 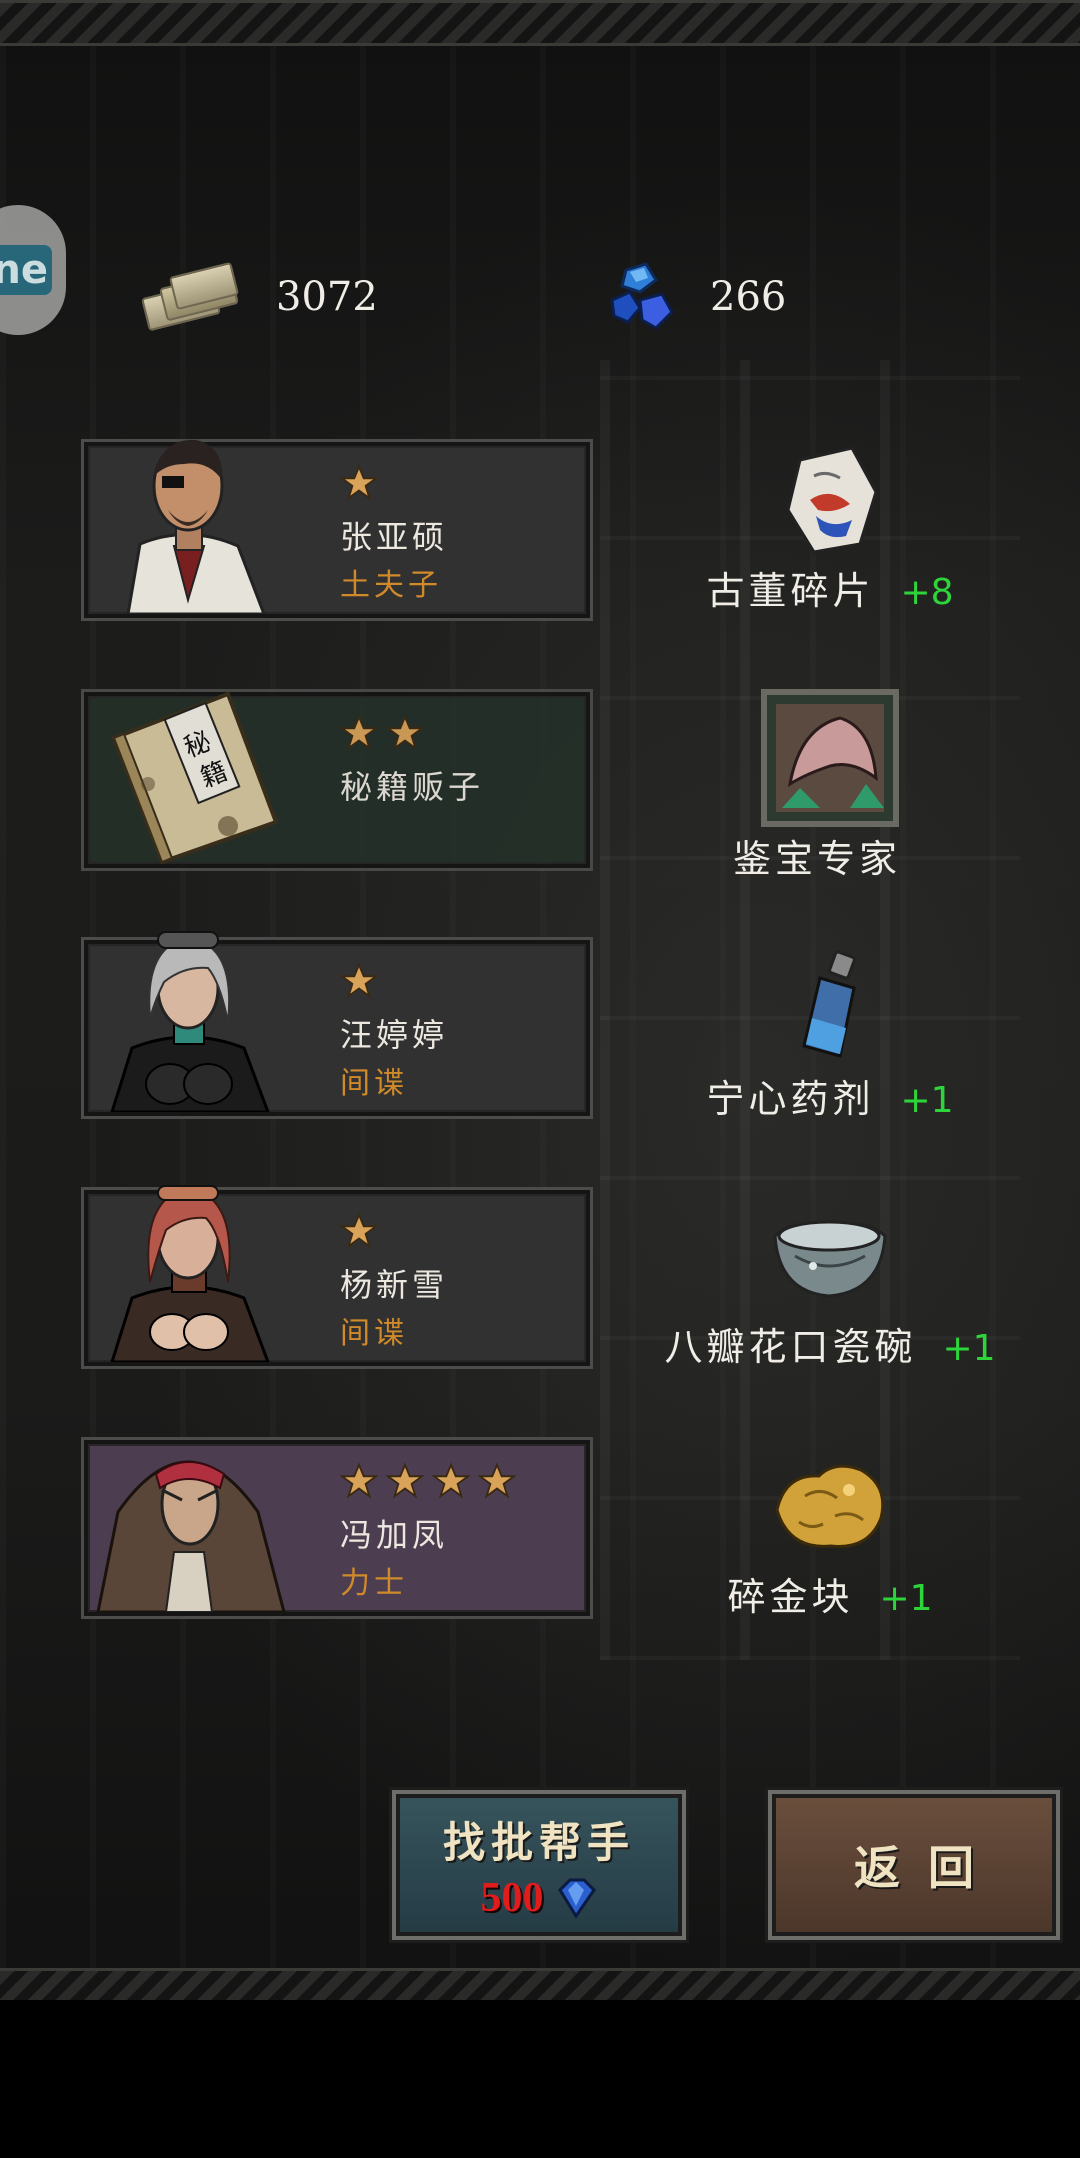 I want to click on roster-card-2: 秘 籍 秘籍贩子, so click(x=337, y=779).